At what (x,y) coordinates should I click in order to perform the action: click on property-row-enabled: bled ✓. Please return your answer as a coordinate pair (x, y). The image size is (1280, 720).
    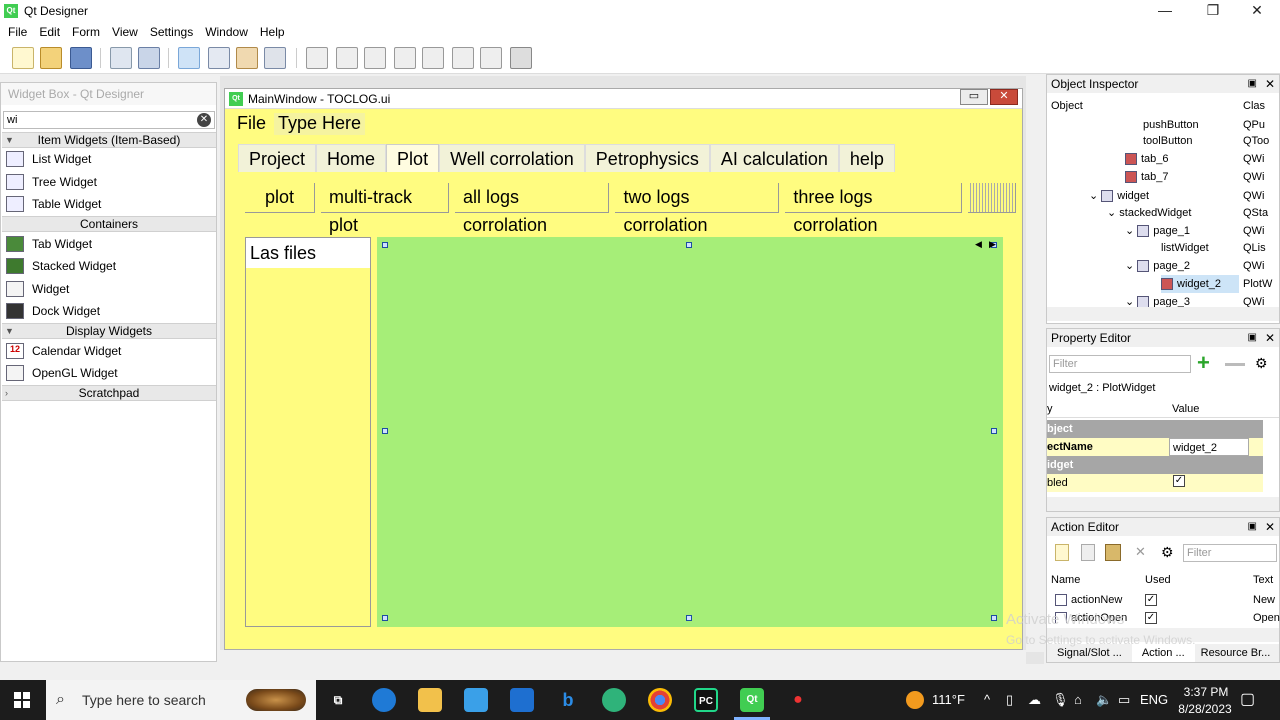
    Looking at the image, I should click on (1155, 483).